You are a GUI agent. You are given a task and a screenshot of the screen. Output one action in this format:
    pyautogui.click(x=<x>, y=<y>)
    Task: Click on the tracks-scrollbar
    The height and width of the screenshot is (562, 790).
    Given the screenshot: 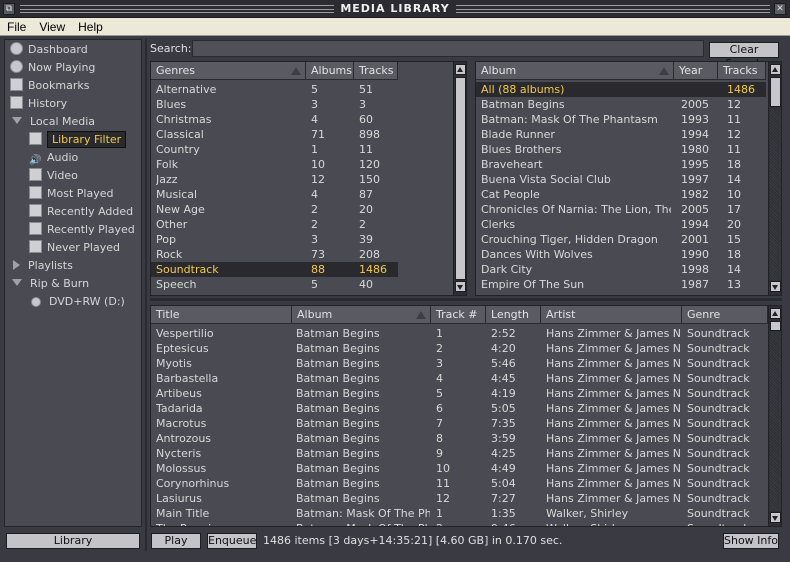 What is the action you would take?
    pyautogui.click(x=774, y=416)
    